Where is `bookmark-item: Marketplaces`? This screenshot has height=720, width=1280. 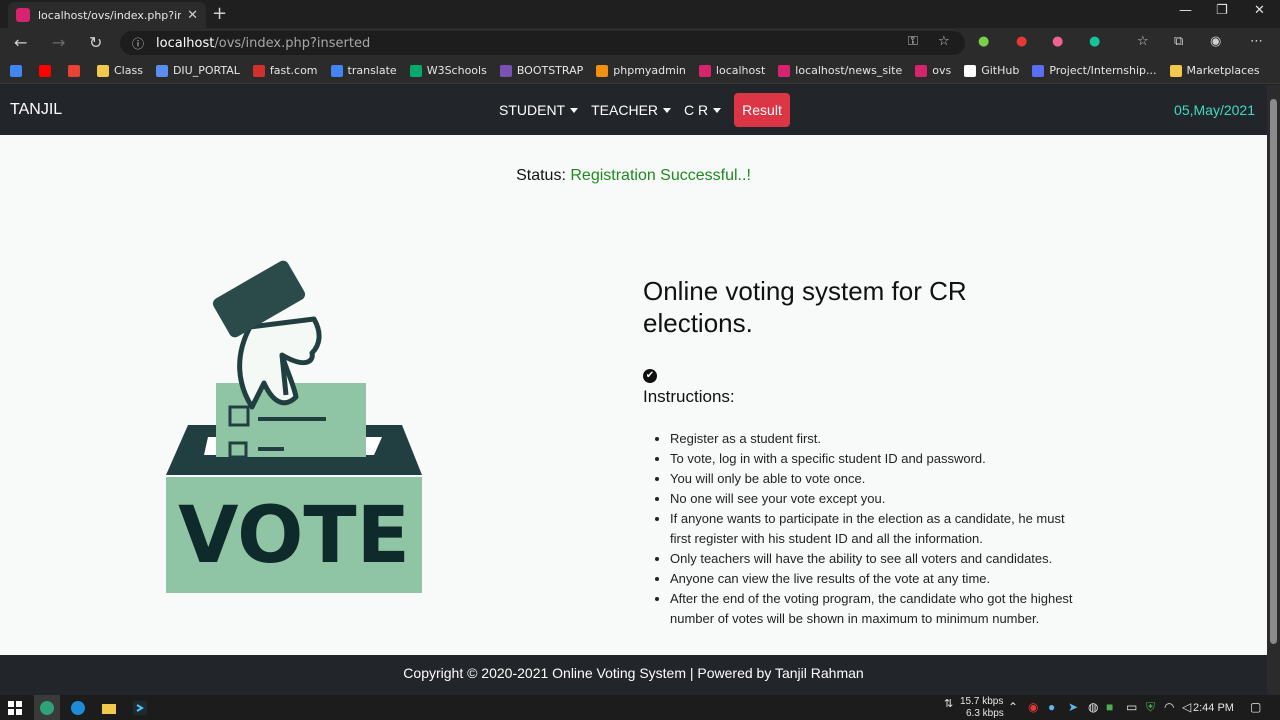
bookmark-item: Marketplaces is located at coordinates (1214, 70).